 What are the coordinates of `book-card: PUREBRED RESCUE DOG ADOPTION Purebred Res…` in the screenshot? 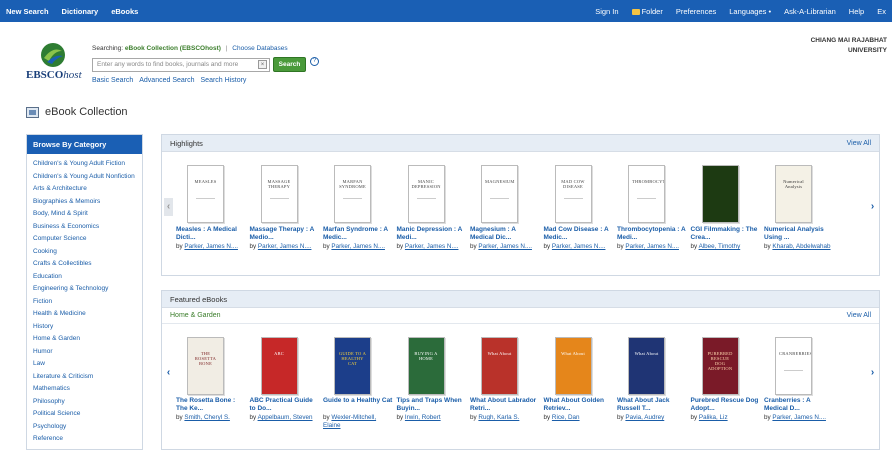 It's located at (728, 379).